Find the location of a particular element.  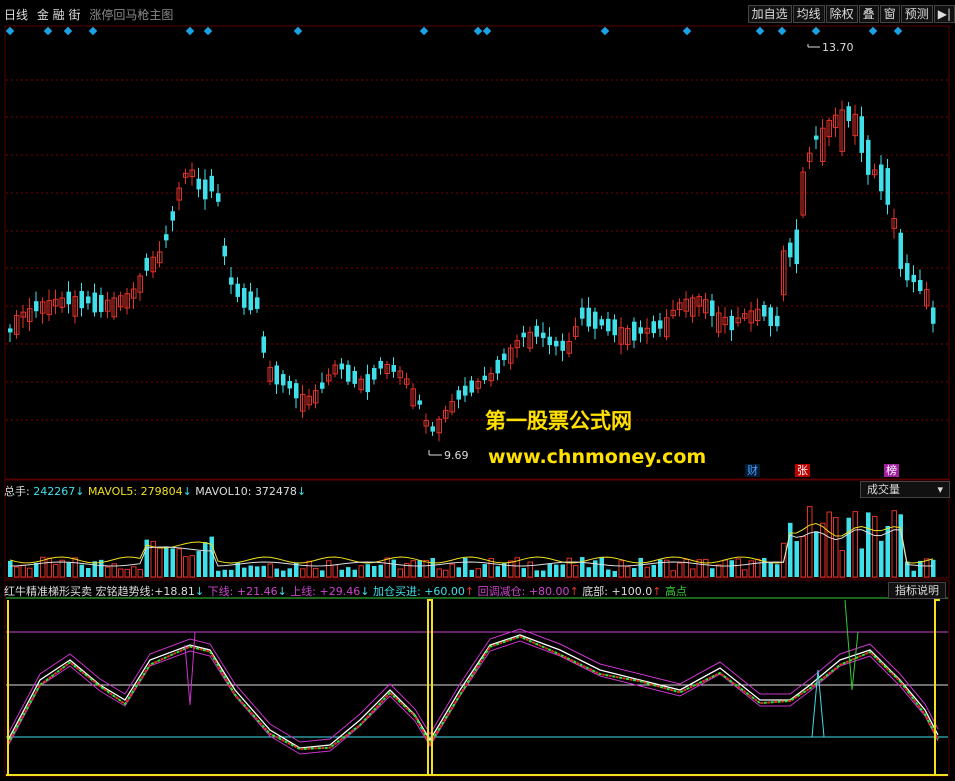

upper-line-value: +29.46 is located at coordinates (340, 591).